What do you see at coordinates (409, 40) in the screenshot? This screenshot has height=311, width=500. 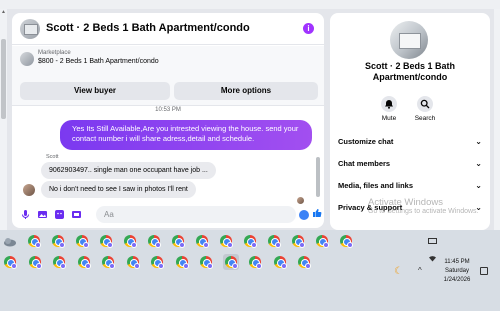 I see `conversation-avatar` at bounding box center [409, 40].